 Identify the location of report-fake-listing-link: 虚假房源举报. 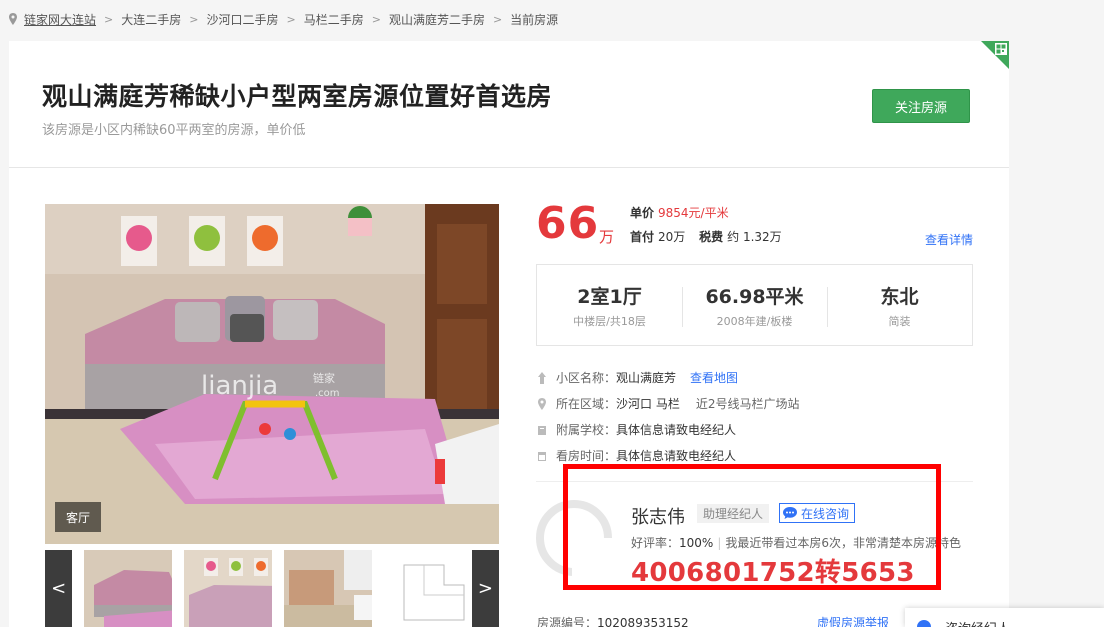
(853, 620).